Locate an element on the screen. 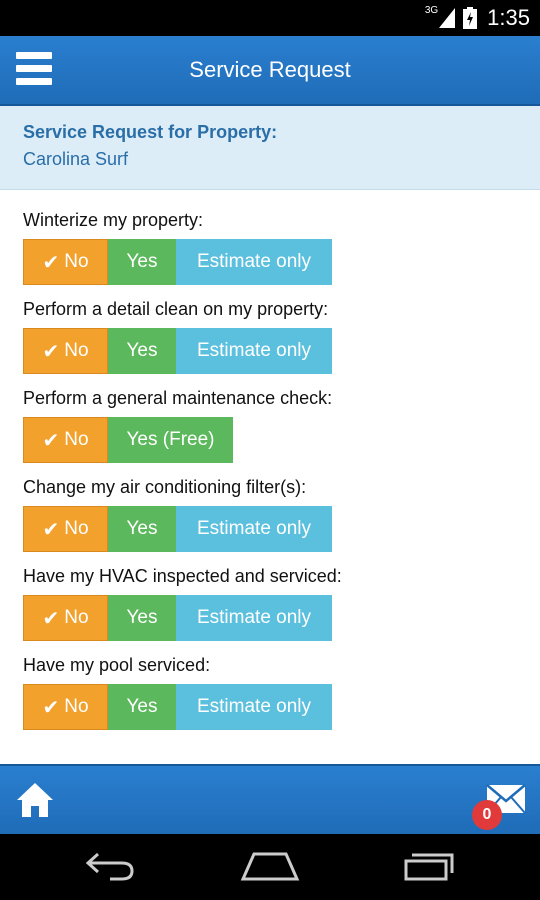 The width and height of the screenshot is (540, 900). network-type-label: 3G is located at coordinates (431, 10).